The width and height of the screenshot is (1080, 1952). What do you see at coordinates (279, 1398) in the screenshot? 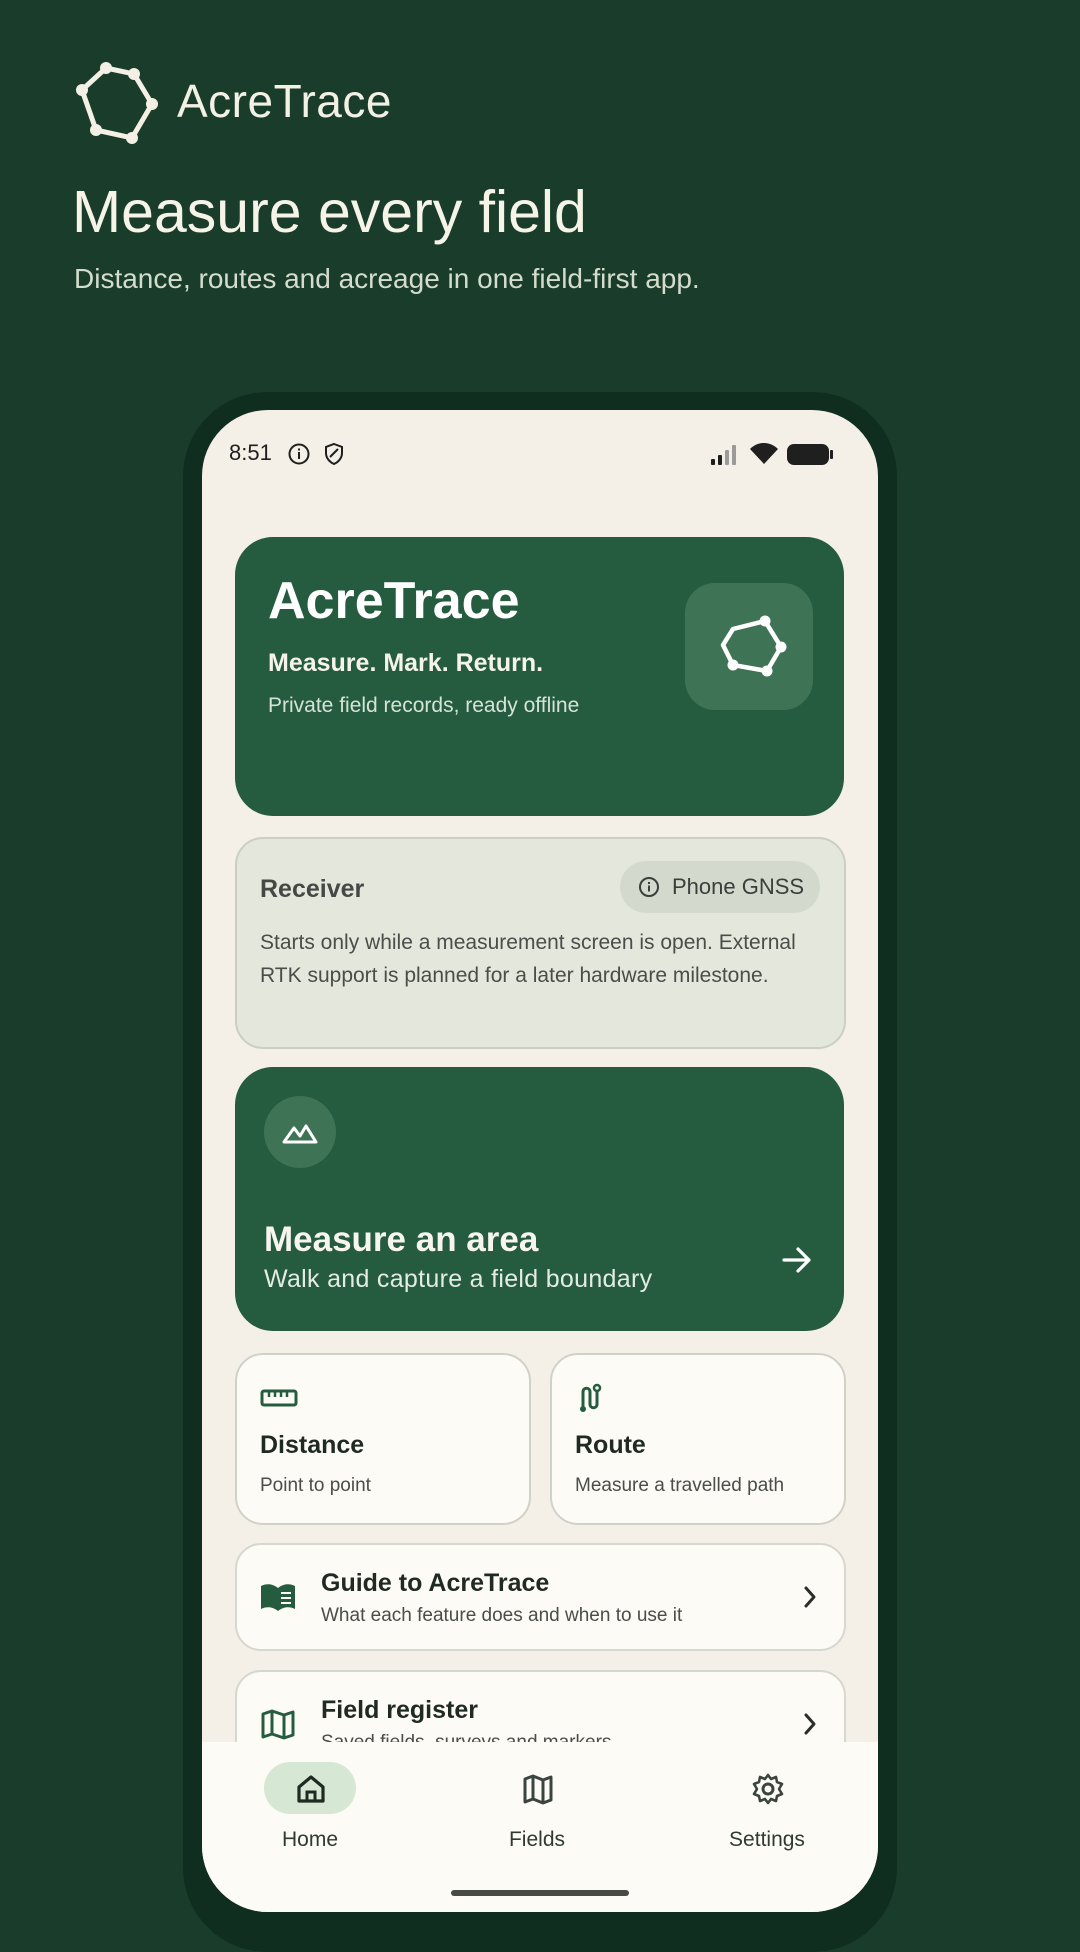
I see `ruler-icon` at bounding box center [279, 1398].